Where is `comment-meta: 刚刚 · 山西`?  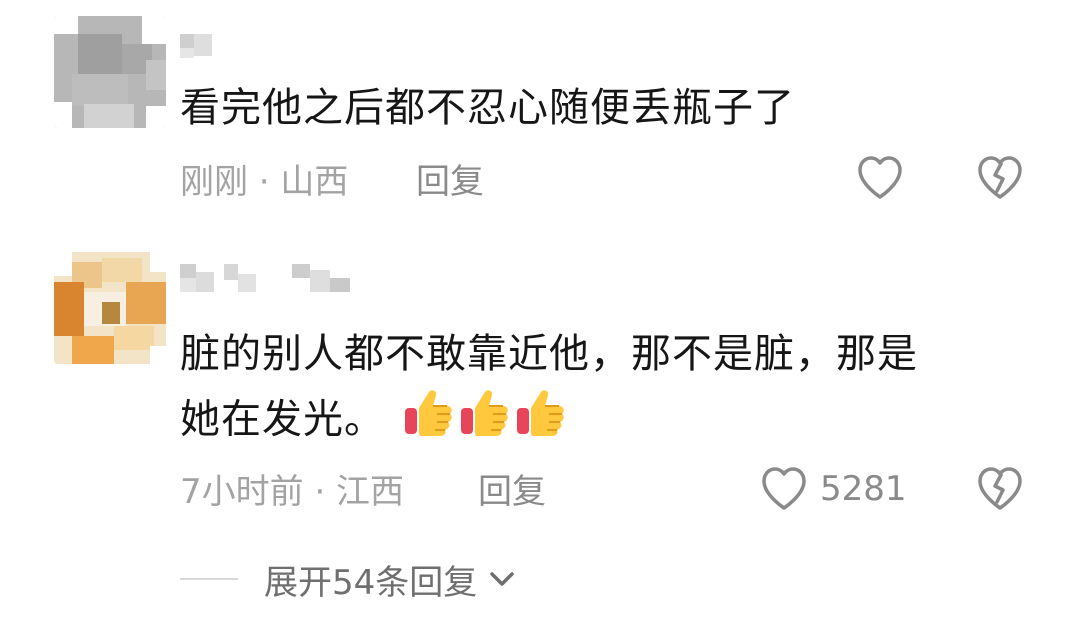
comment-meta: 刚刚 · 山西 is located at coordinates (264, 182).